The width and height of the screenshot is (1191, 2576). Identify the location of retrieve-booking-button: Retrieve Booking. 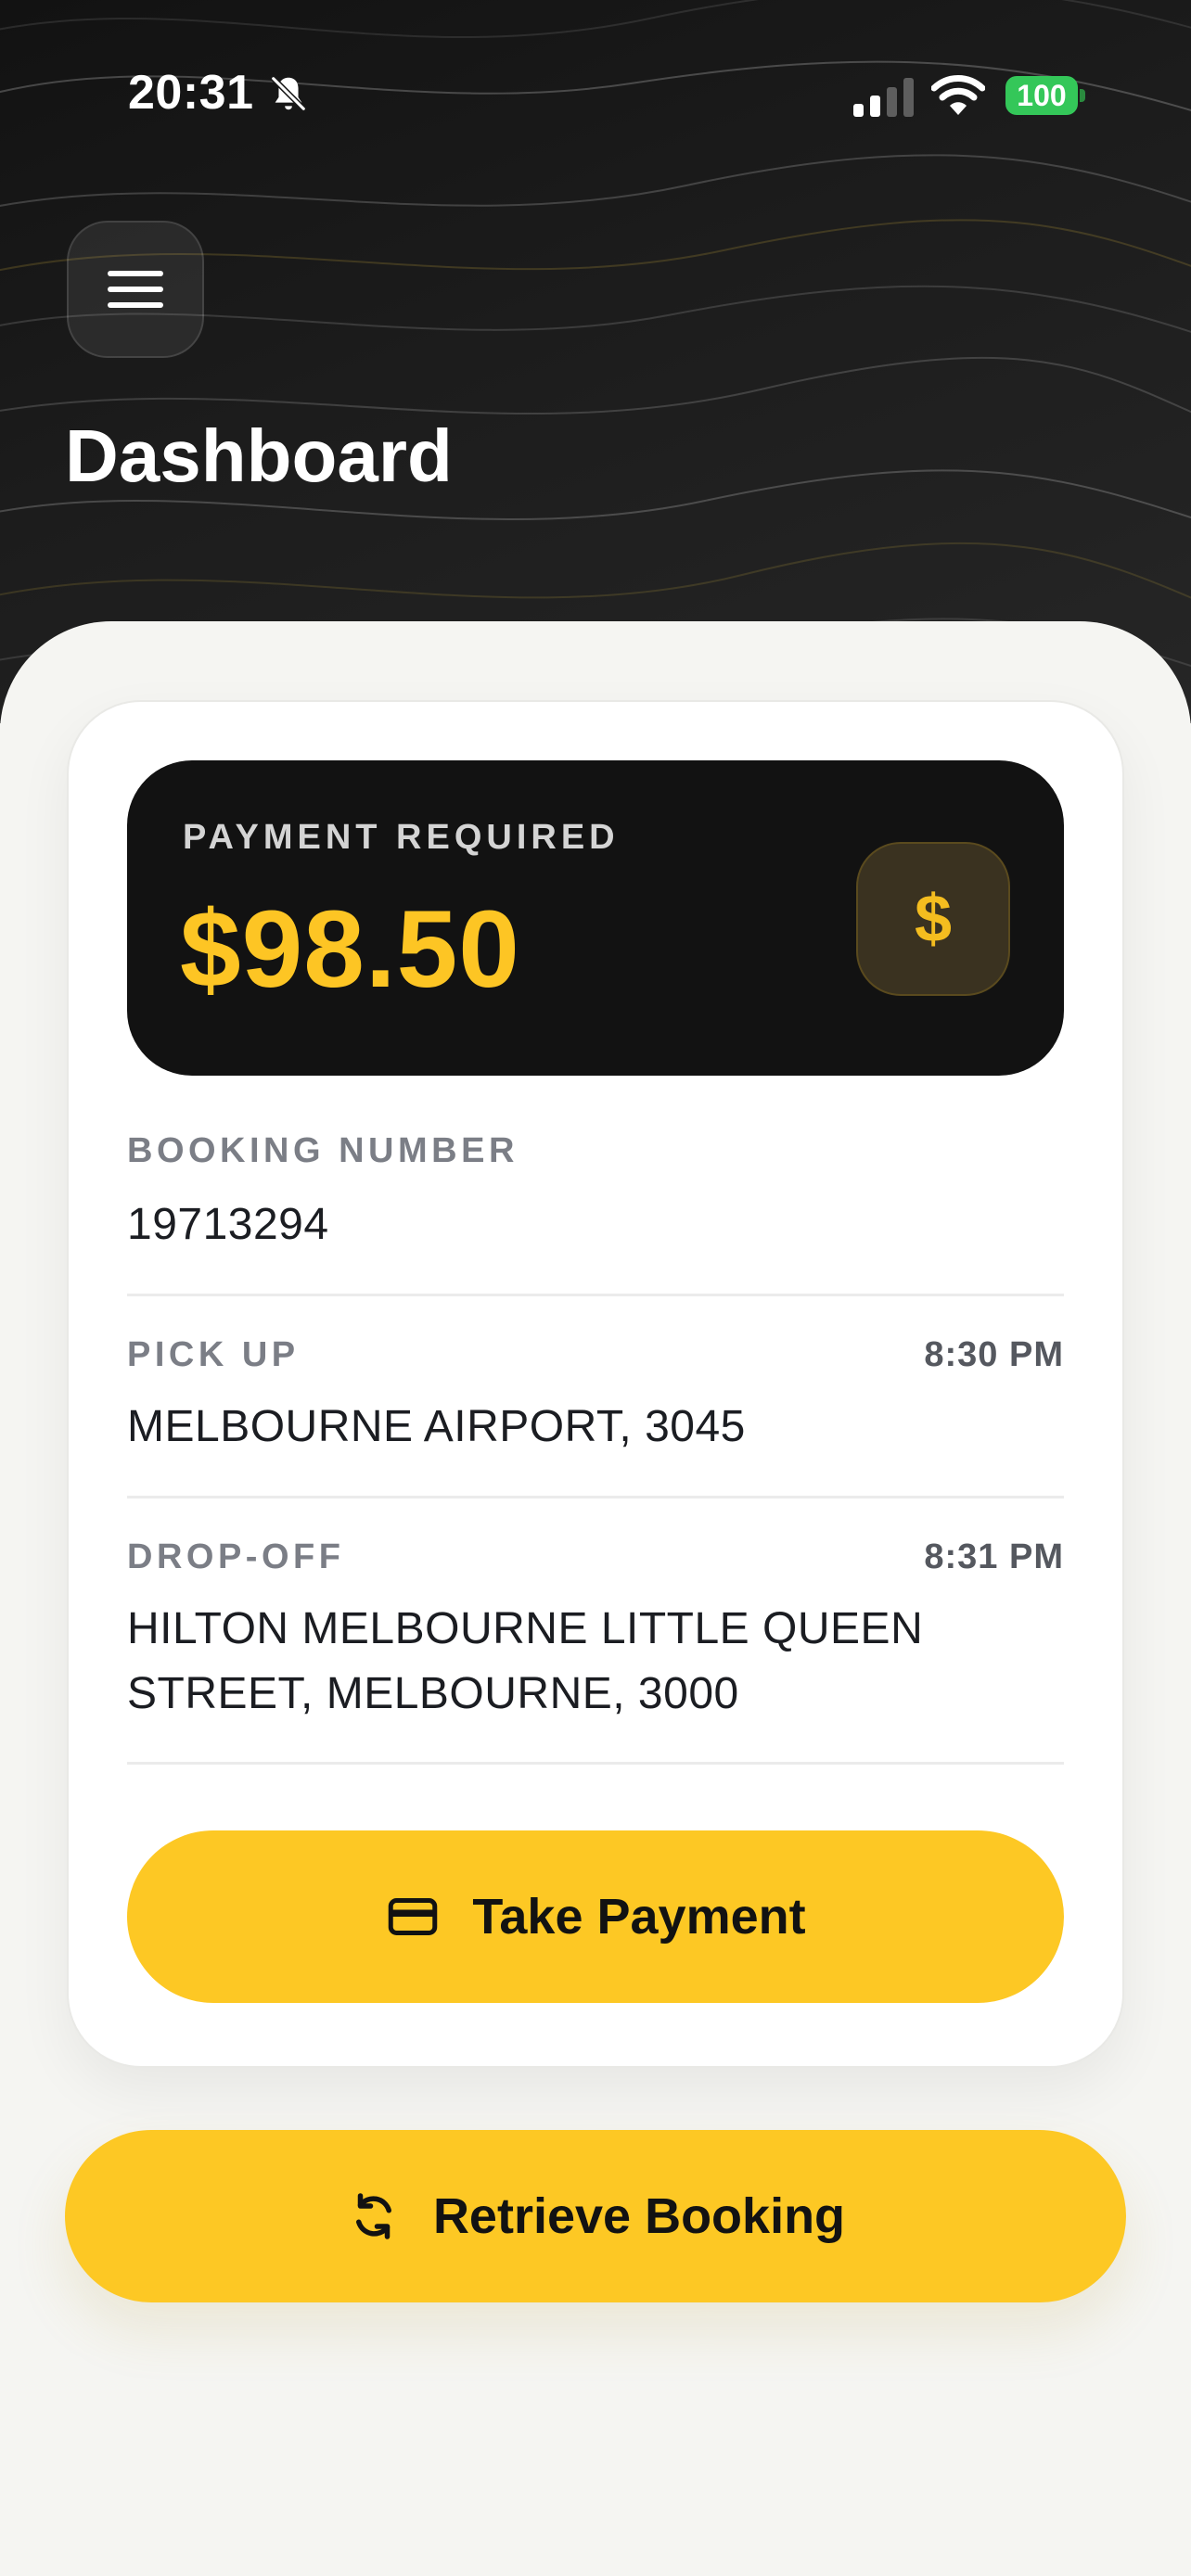
(595, 2216).